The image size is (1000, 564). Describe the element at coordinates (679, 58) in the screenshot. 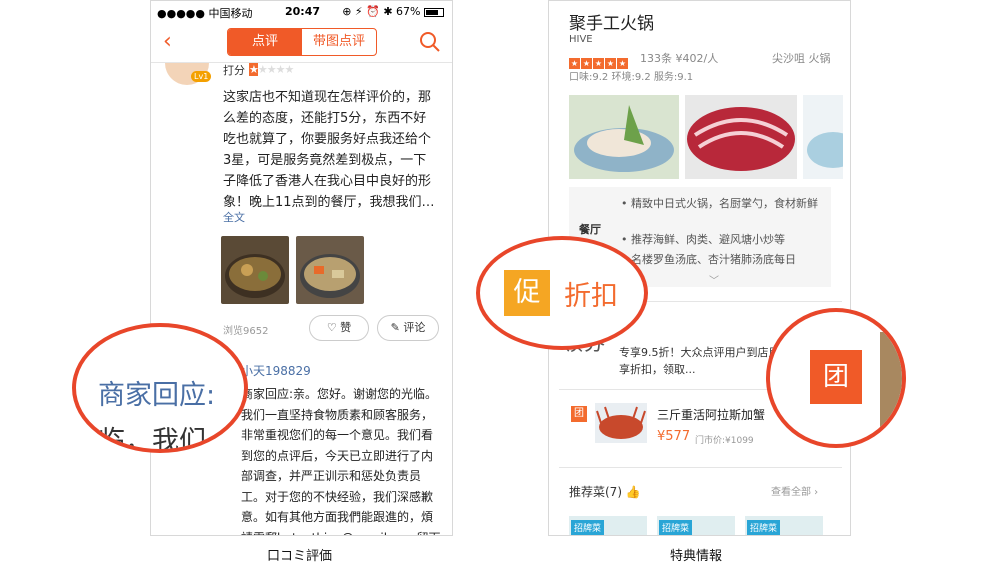

I see `review-count-price: 133条 ¥402/人` at that location.